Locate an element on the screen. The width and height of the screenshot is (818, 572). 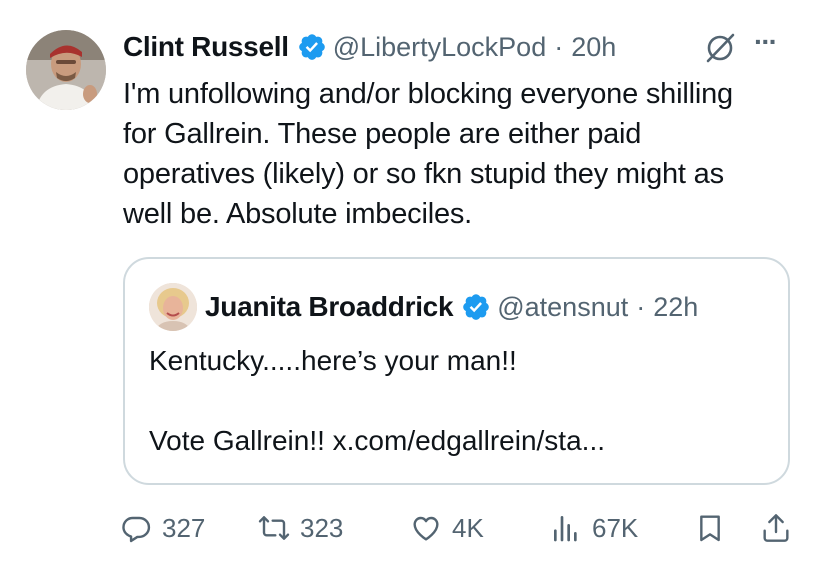
more-icon: ··· is located at coordinates (772, 45).